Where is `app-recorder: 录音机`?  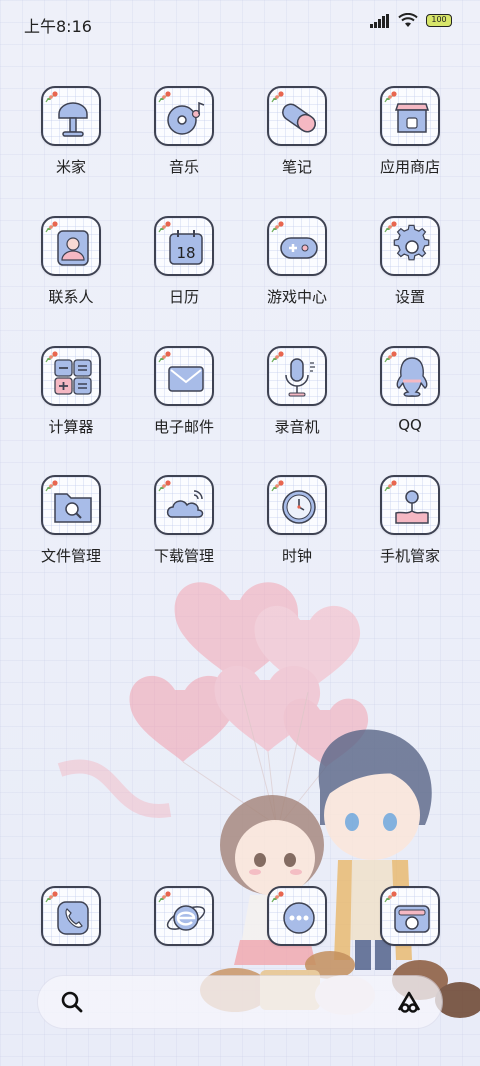 app-recorder: 录音机 is located at coordinates (297, 391).